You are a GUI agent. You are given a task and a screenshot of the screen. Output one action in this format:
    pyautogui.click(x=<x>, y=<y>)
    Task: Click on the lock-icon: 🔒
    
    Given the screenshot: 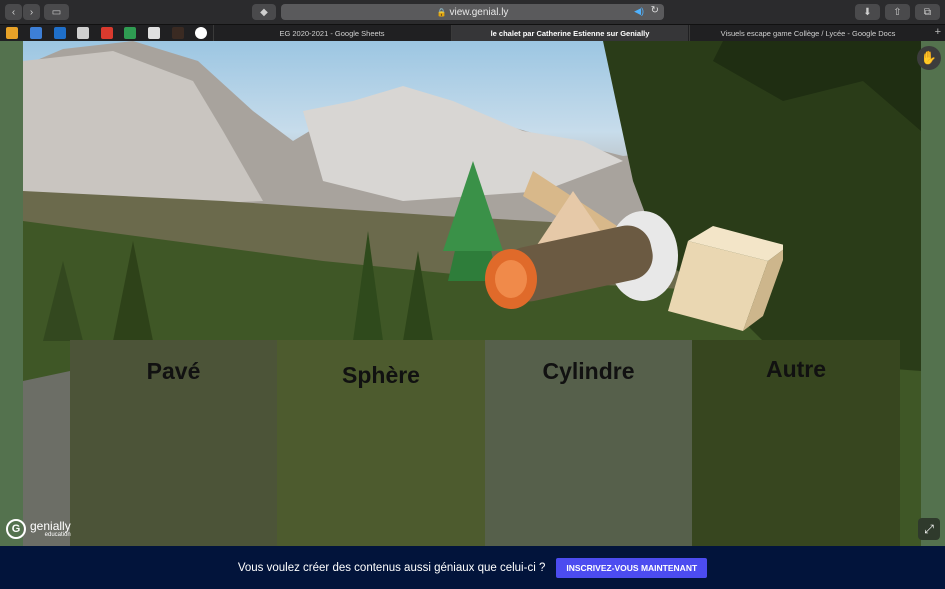 What is the action you would take?
    pyautogui.click(x=441, y=12)
    